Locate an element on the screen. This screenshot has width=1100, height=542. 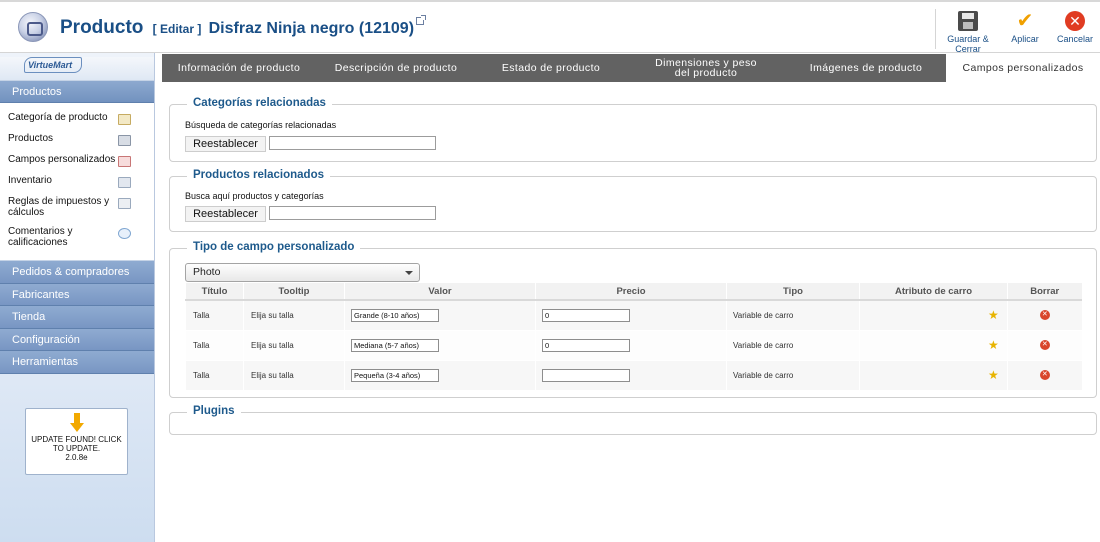
legend-productos: Productos relacionados is located at coordinates (259, 175).